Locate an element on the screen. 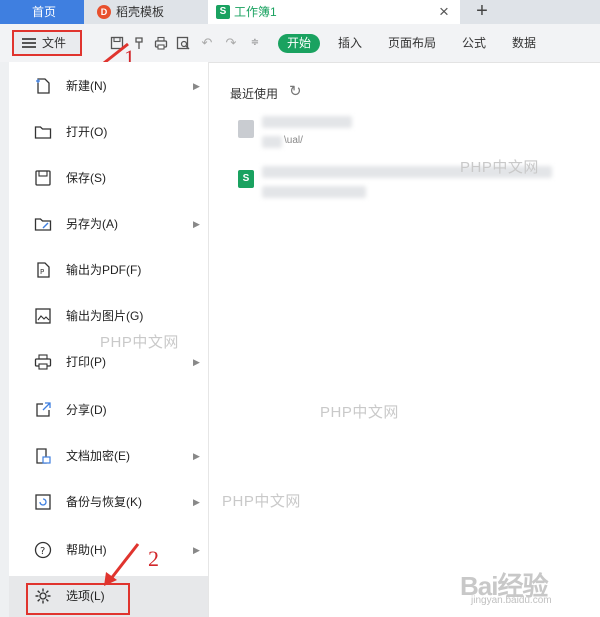 The image size is (600, 617). help-icon: ? is located at coordinates (43, 550).